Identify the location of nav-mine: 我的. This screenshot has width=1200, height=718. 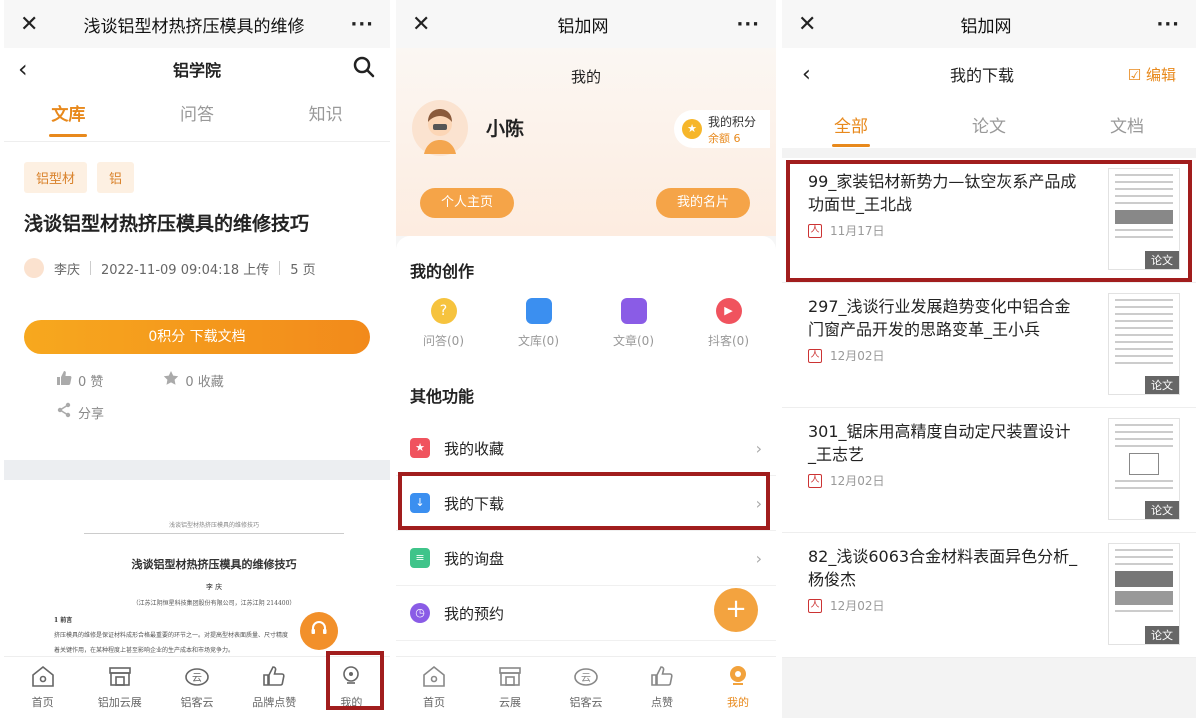
(738, 687).